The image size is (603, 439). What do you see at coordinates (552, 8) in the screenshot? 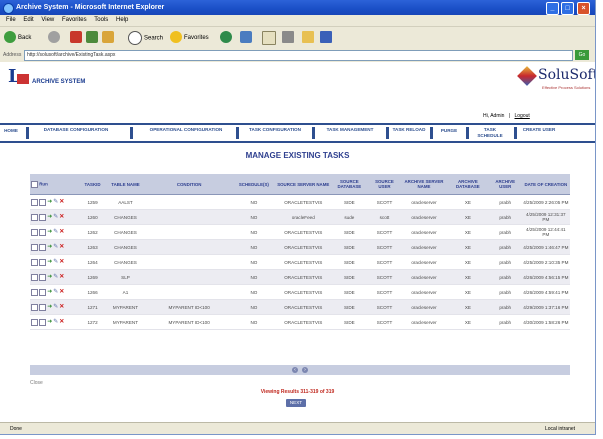
I see `minimize-button: _` at bounding box center [552, 8].